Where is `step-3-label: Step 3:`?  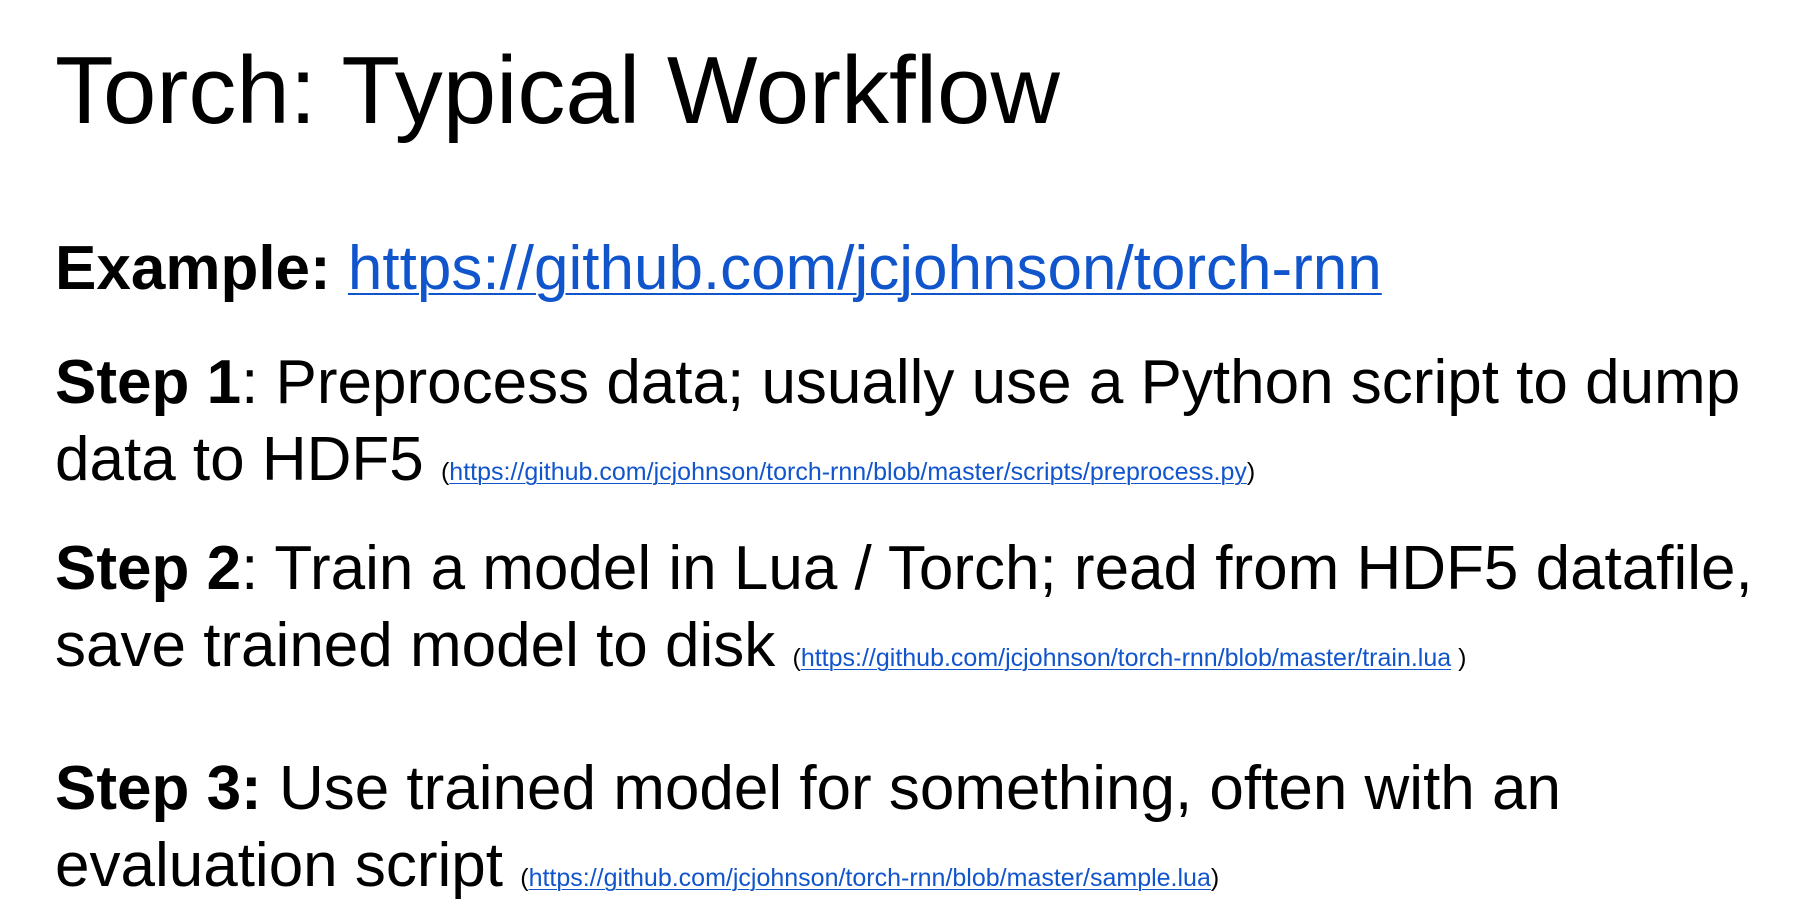 step-3-label: Step 3: is located at coordinates (158, 788).